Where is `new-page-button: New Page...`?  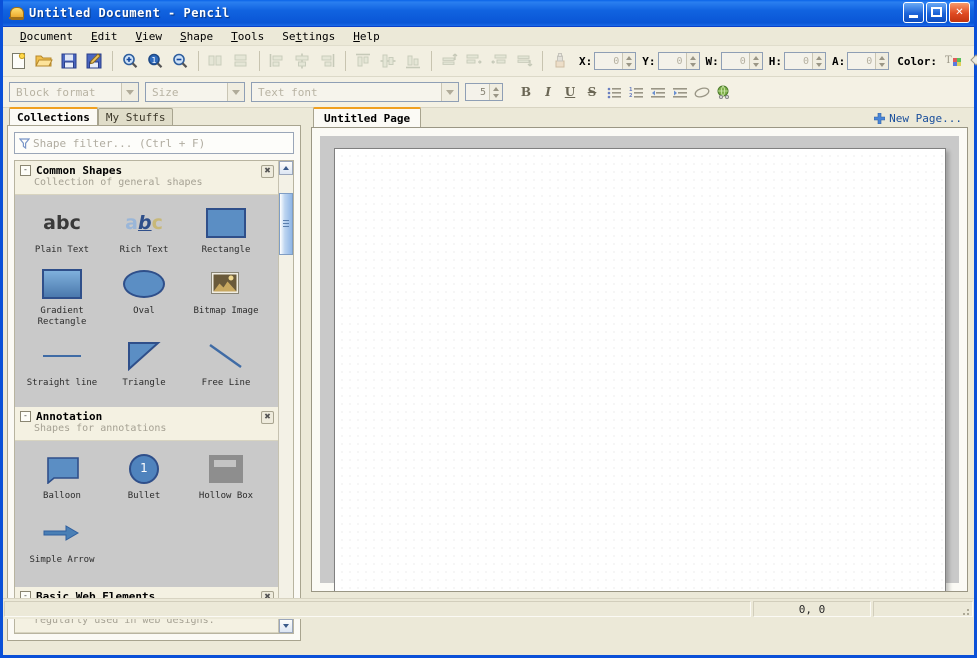 new-page-button: New Page... is located at coordinates (918, 118).